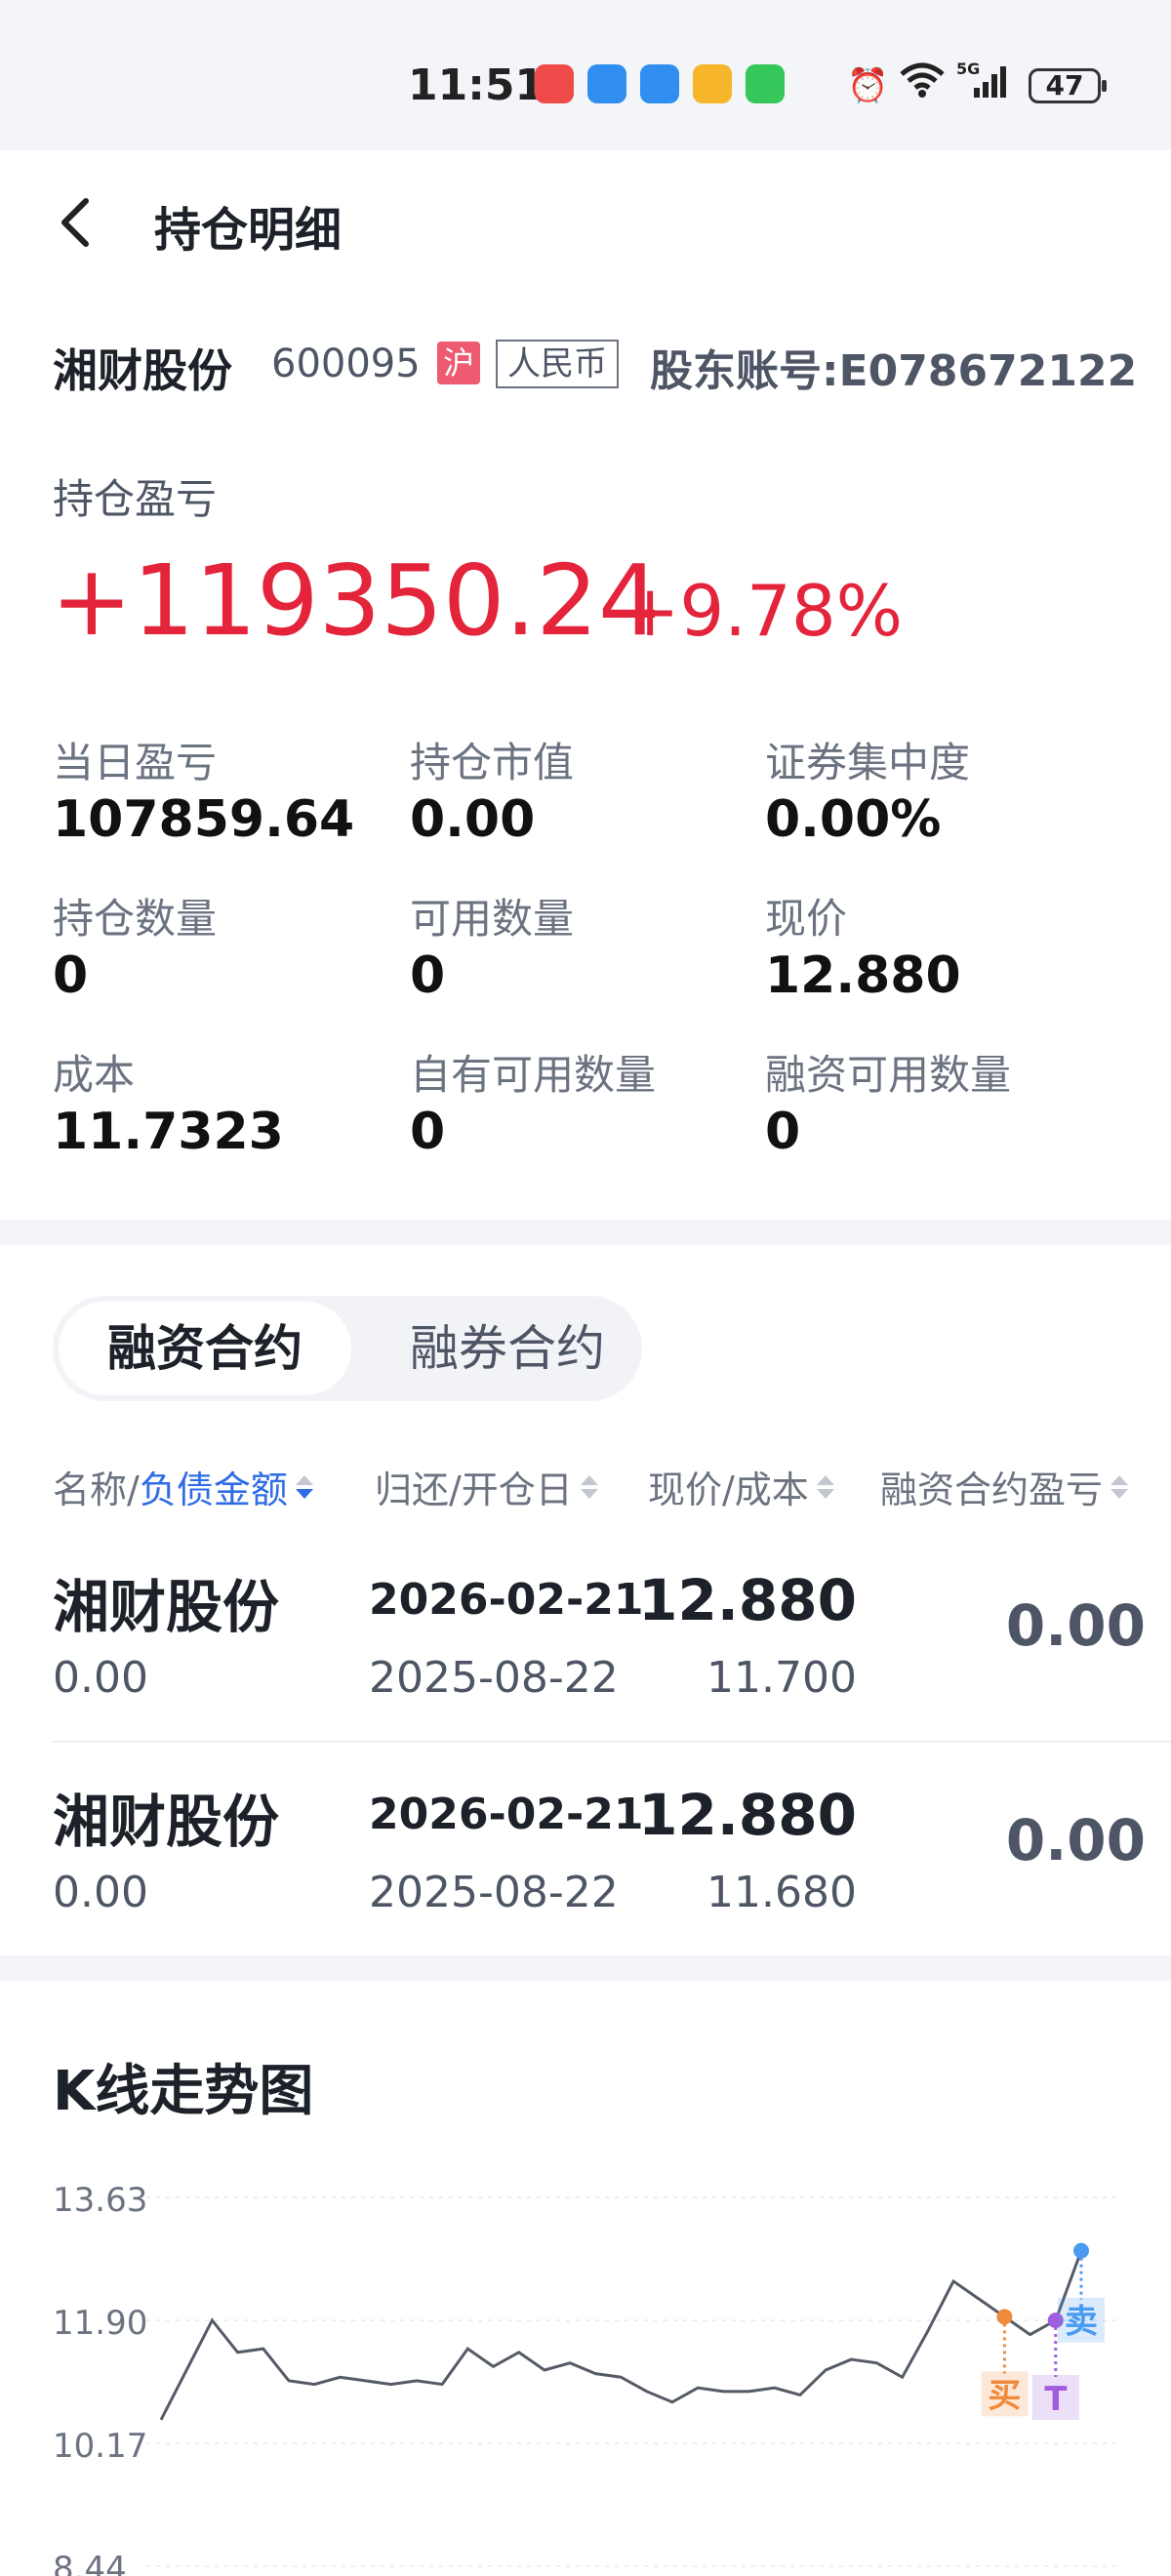 This screenshot has width=1171, height=2576. I want to click on row-2-name: 湘财股份, so click(166, 1817).